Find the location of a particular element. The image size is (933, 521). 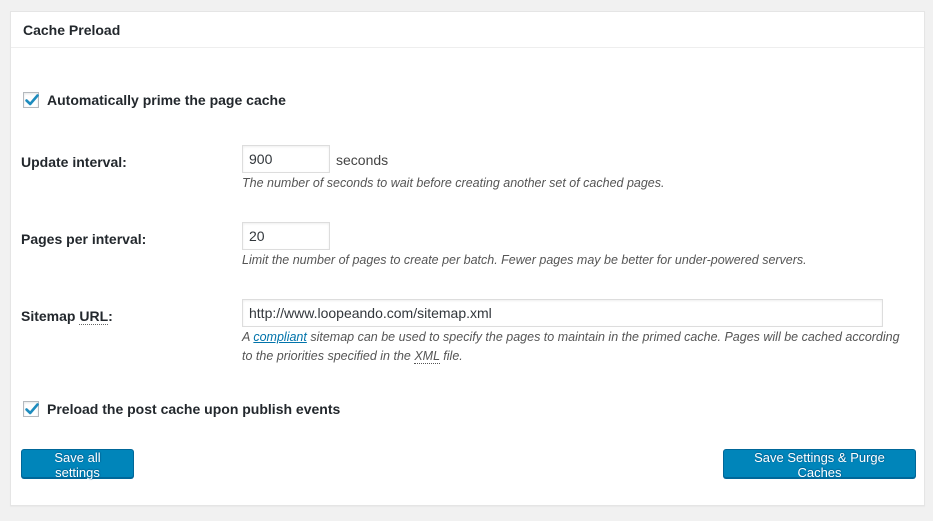

sitemap-url-label: Sitemap URL: is located at coordinates (67, 316).